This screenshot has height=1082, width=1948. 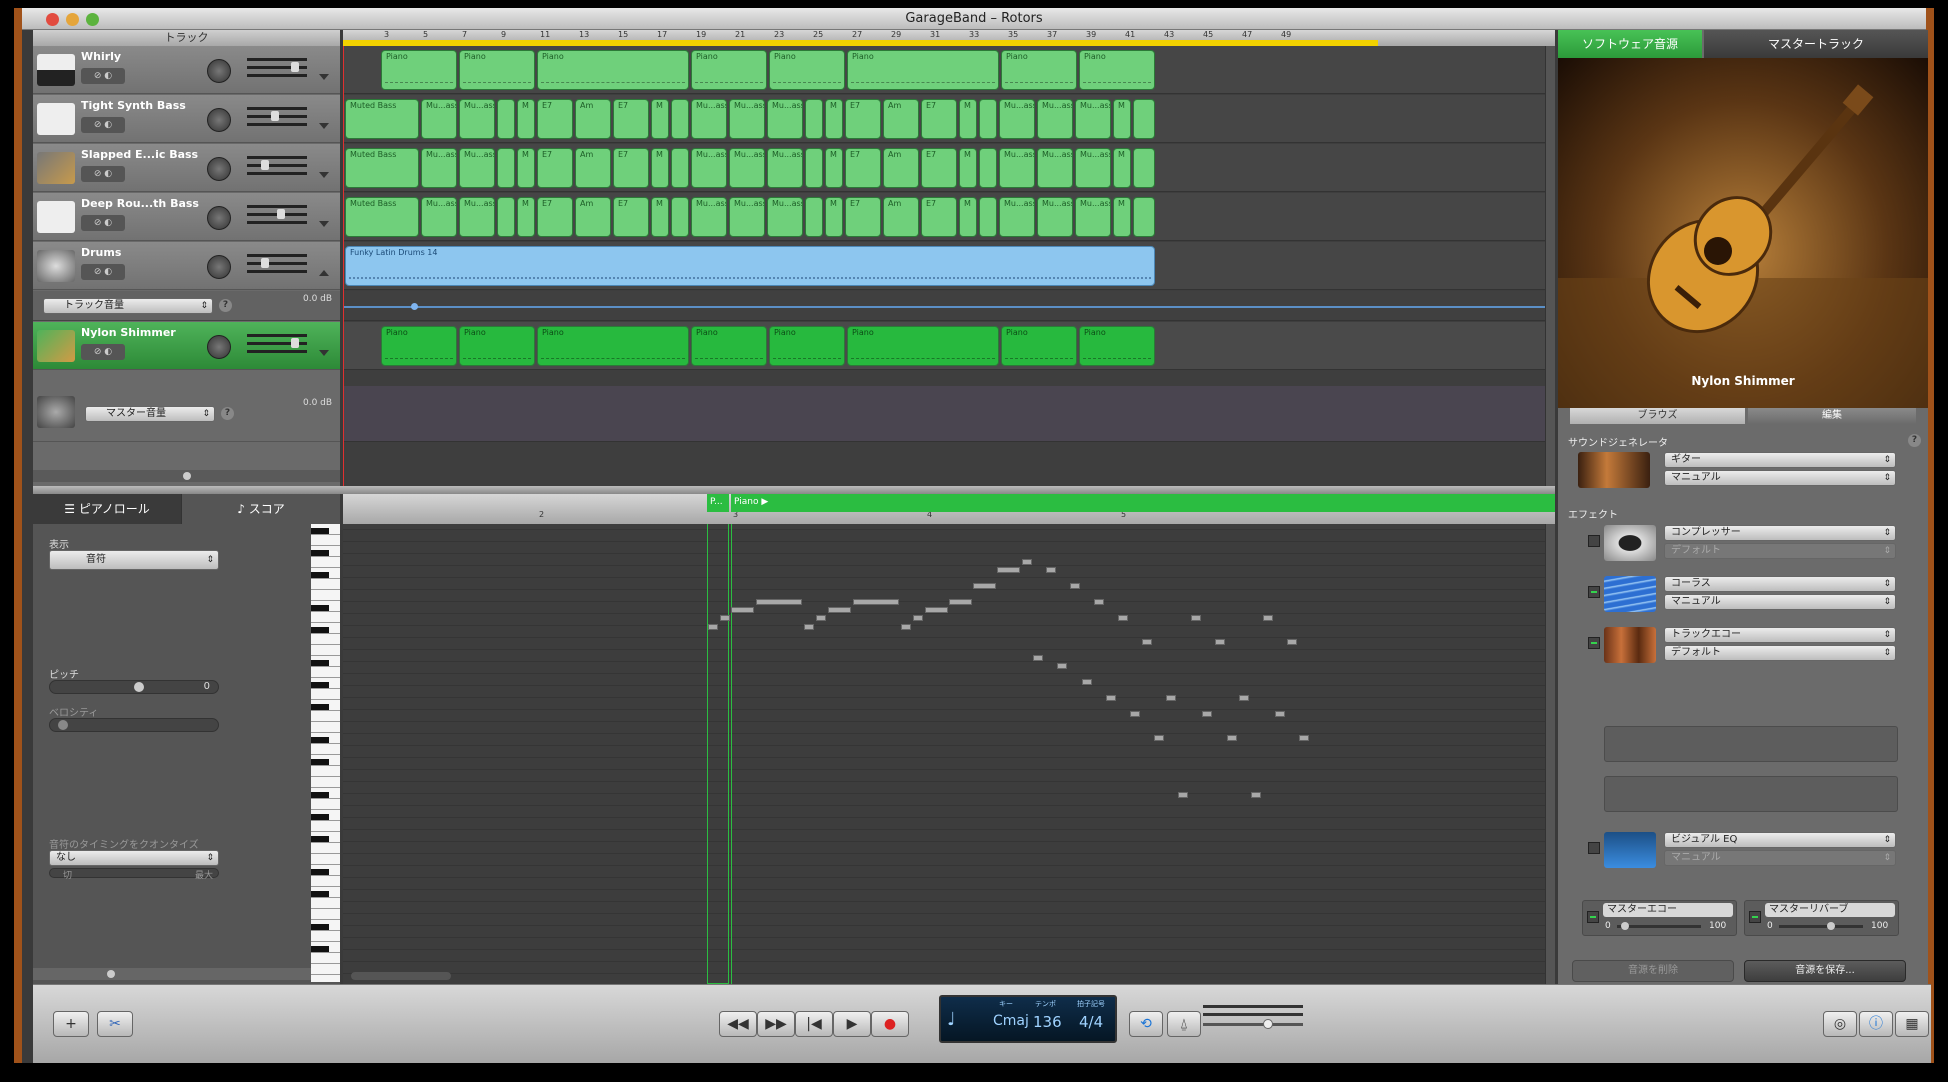 I want to click on master-parameter-popup: マスター音量, so click(x=150, y=414).